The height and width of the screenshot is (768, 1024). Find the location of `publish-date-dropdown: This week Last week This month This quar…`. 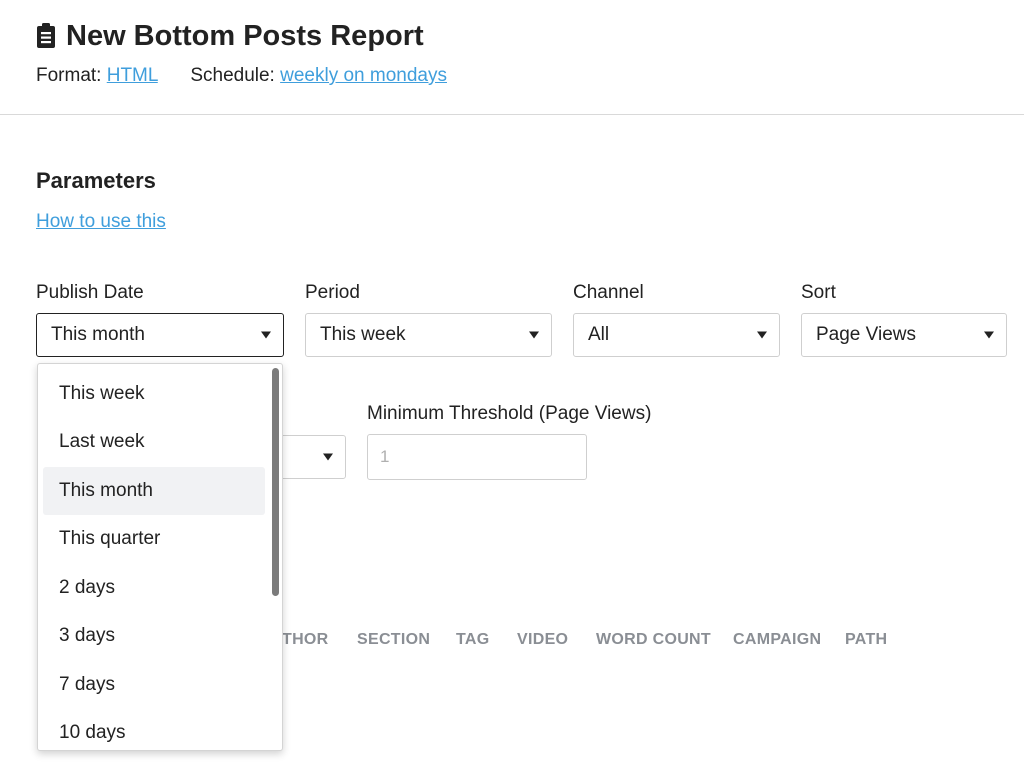

publish-date-dropdown: This week Last week This month This quar… is located at coordinates (160, 557).